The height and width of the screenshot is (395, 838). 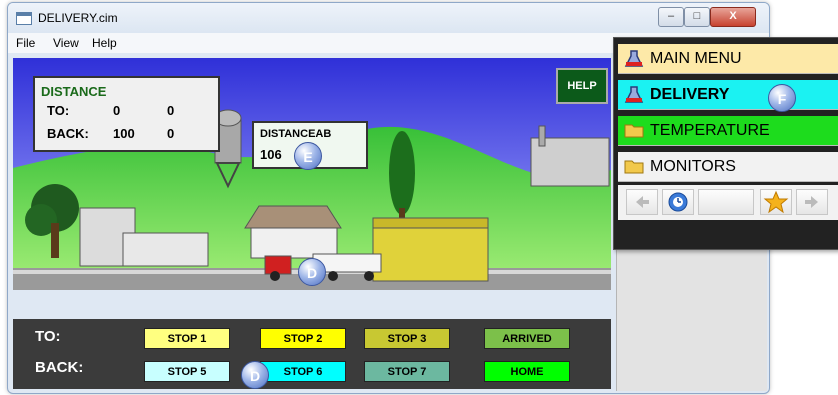 I want to click on home-button: HOME, so click(x=527, y=371).